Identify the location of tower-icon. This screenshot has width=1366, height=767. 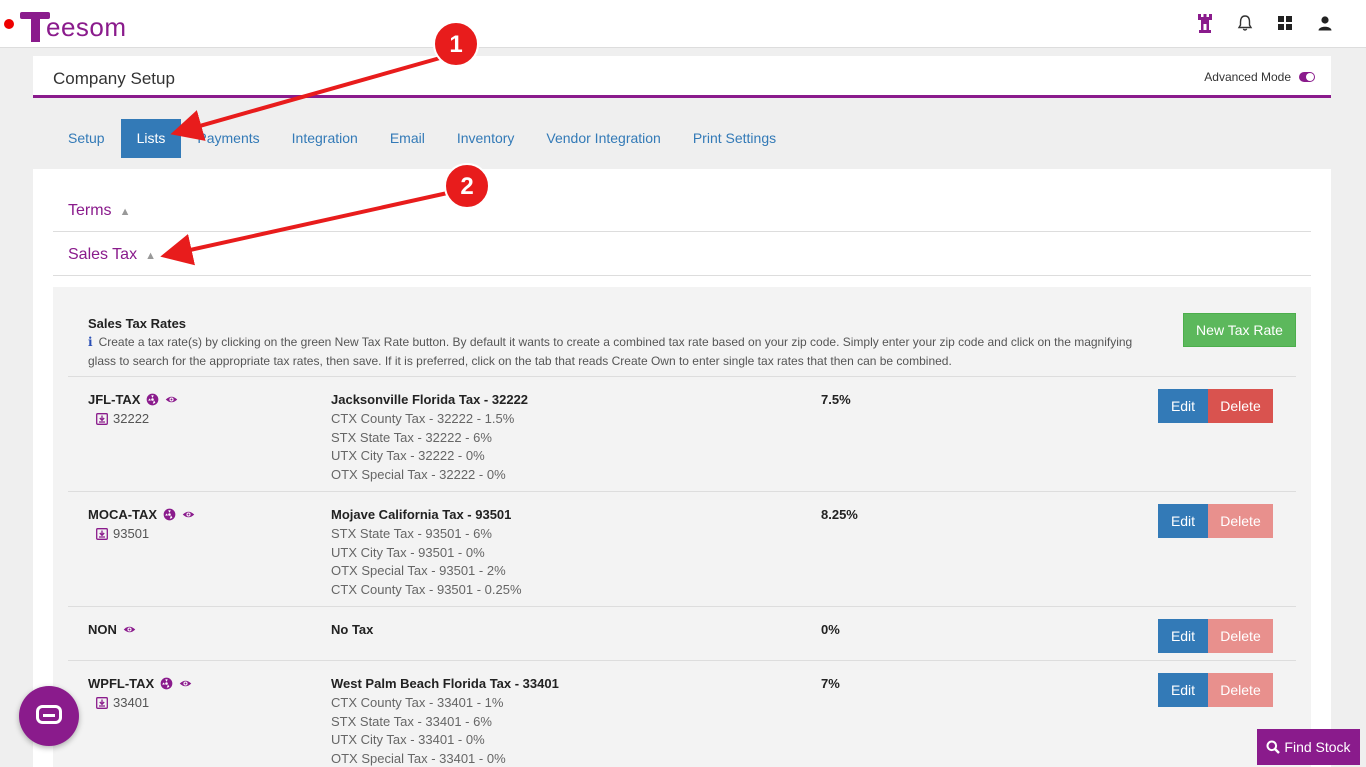
(1205, 23).